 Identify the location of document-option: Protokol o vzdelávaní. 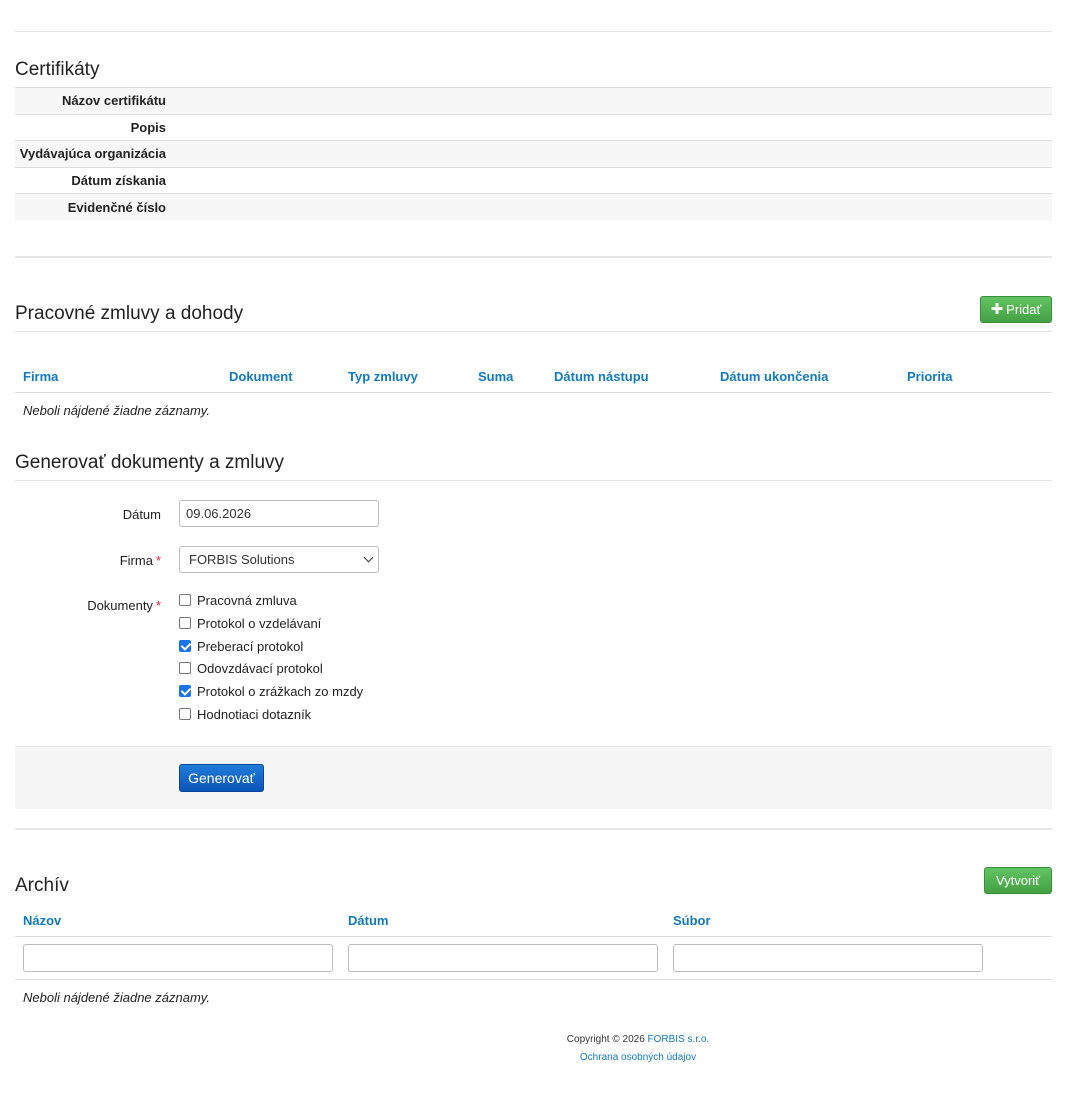
(250, 623).